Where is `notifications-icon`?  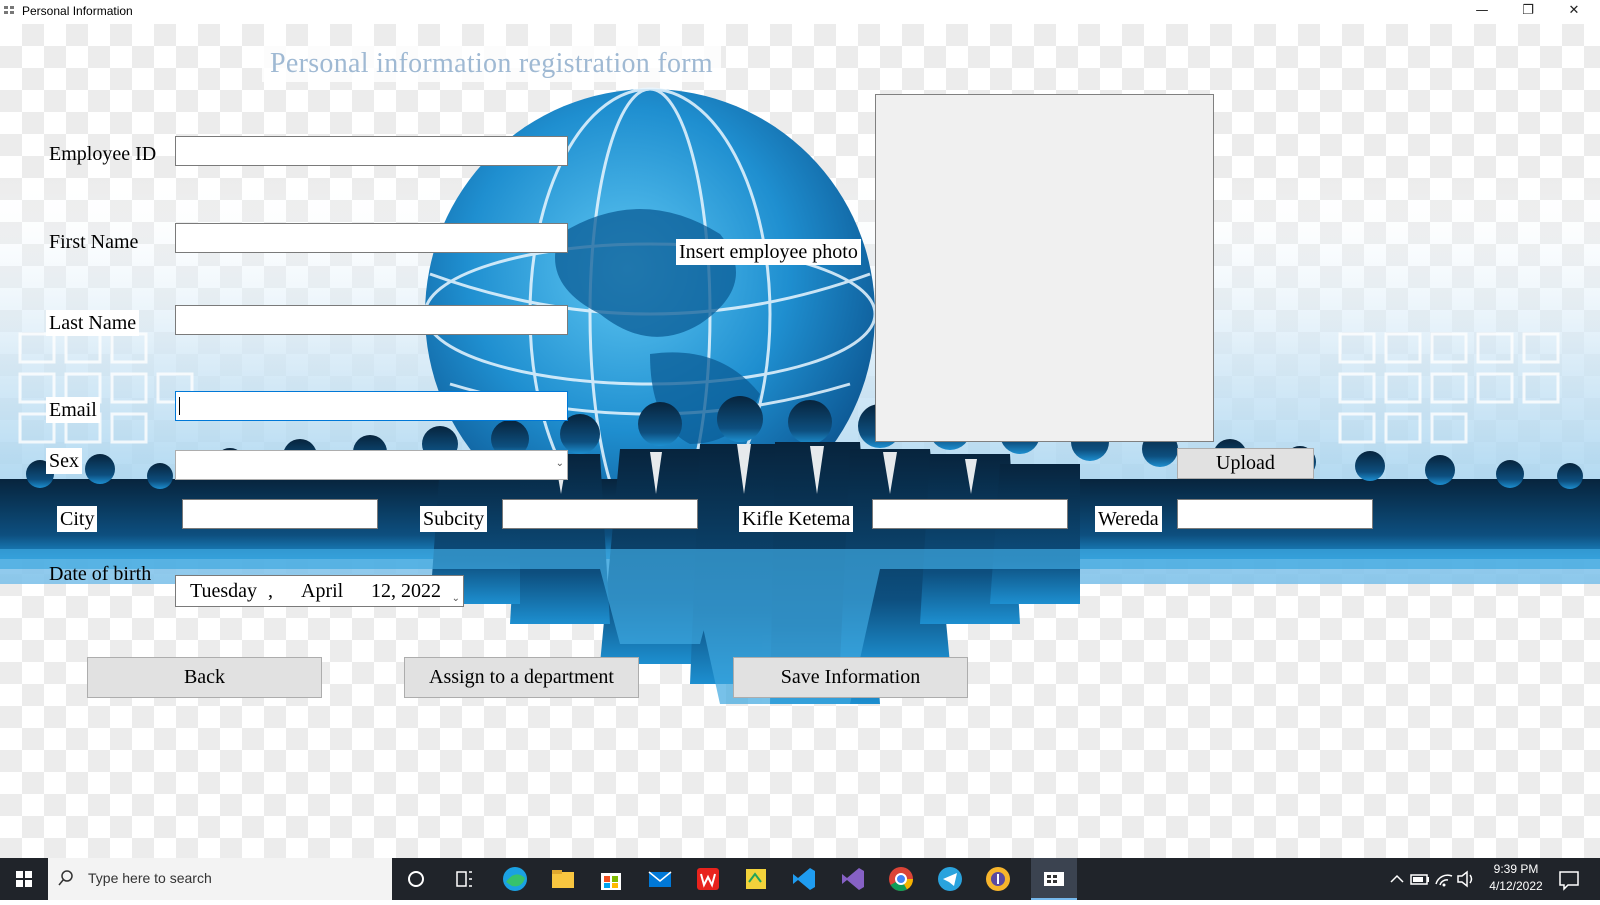
notifications-icon is located at coordinates (1569, 879).